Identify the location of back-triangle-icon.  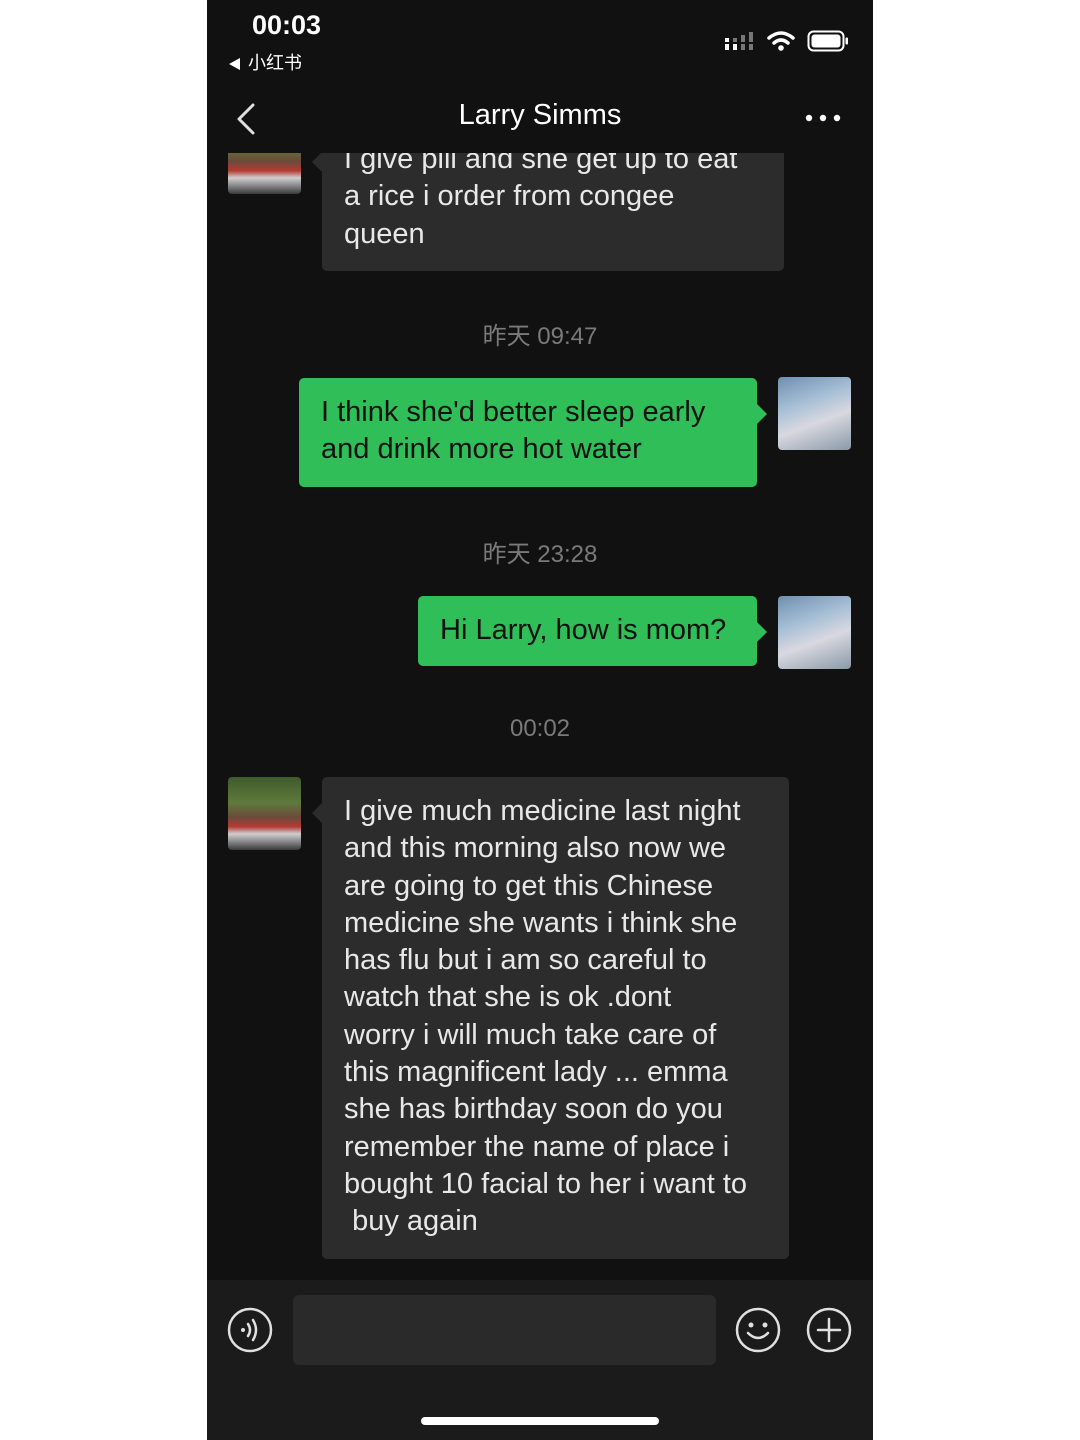
(234, 64).